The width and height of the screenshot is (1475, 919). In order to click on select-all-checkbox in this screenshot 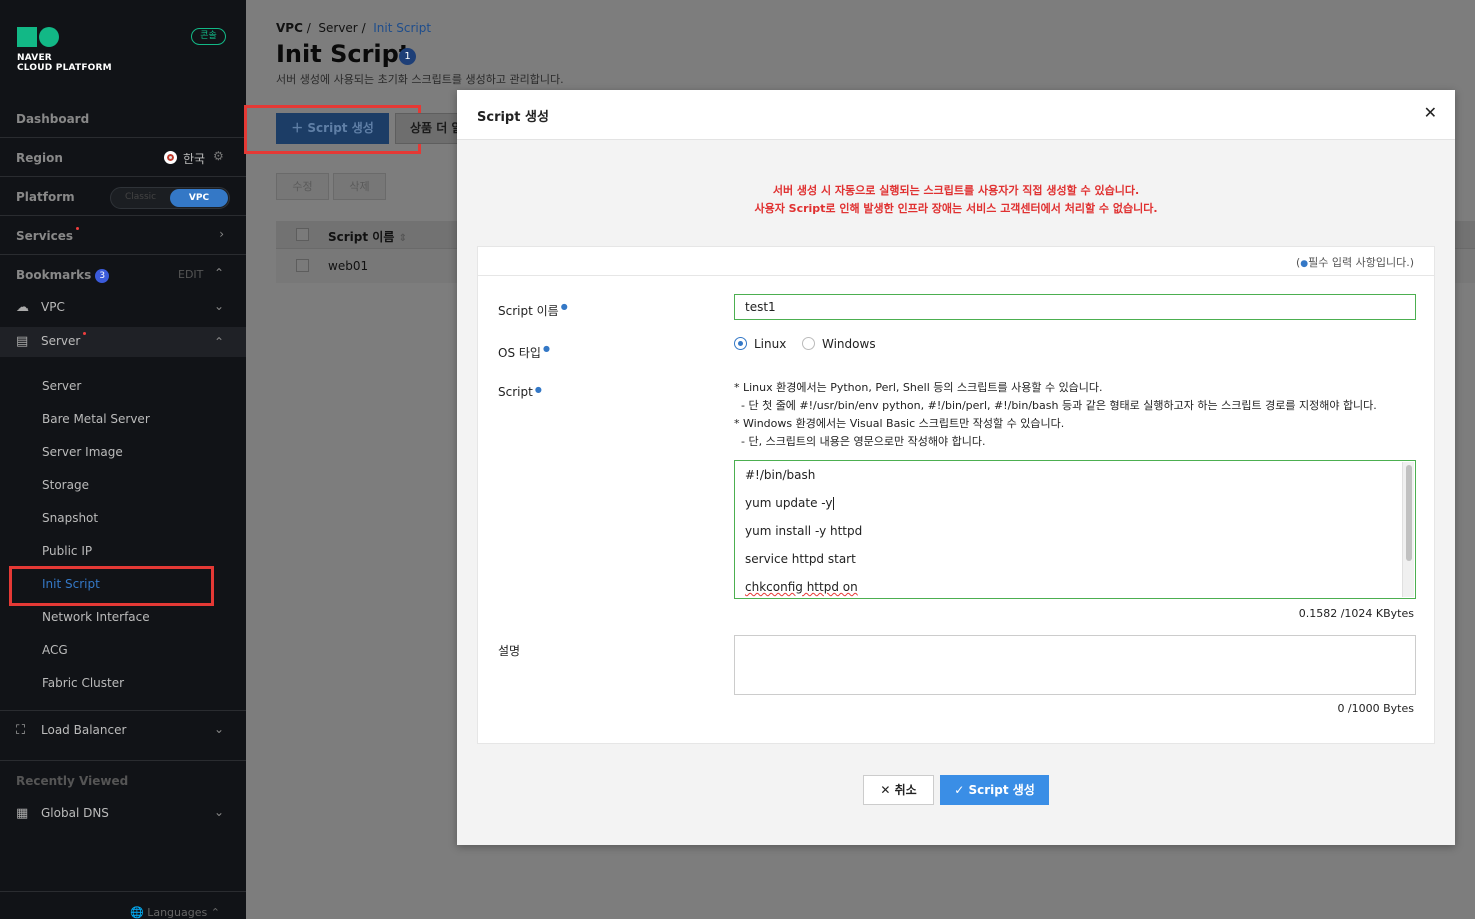, I will do `click(302, 234)`.